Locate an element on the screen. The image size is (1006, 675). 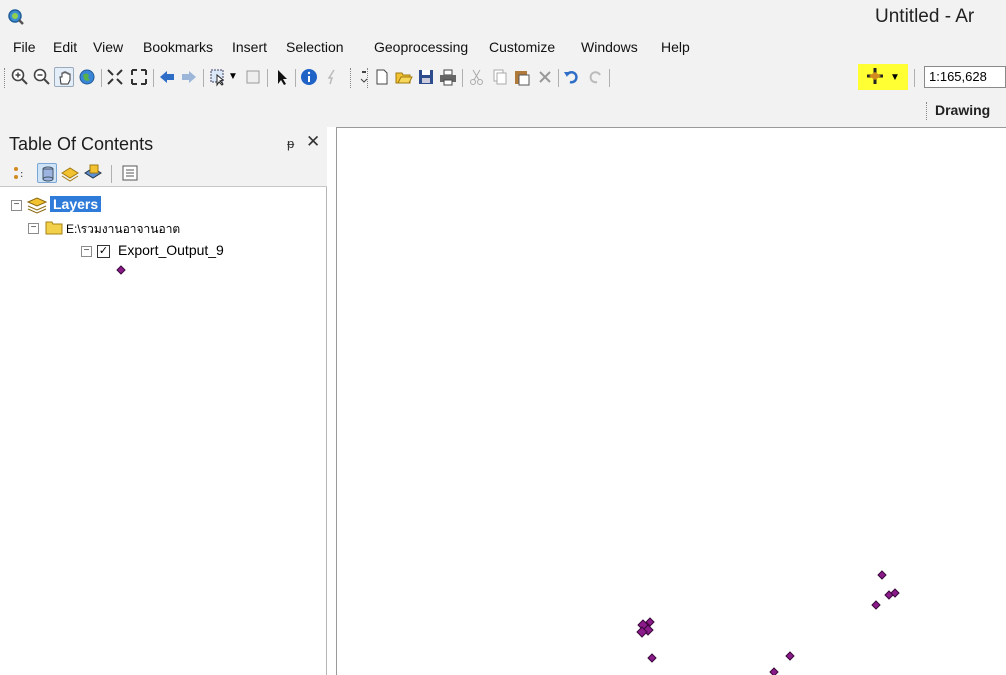
options-icon is located at coordinates (130, 173).